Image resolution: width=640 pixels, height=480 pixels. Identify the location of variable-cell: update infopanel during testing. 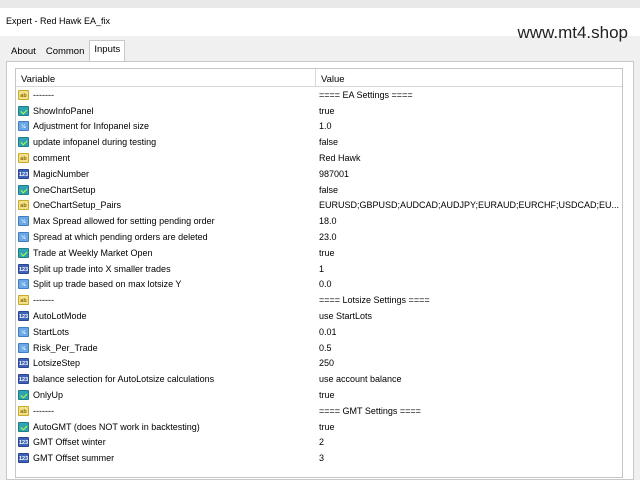
(166, 142).